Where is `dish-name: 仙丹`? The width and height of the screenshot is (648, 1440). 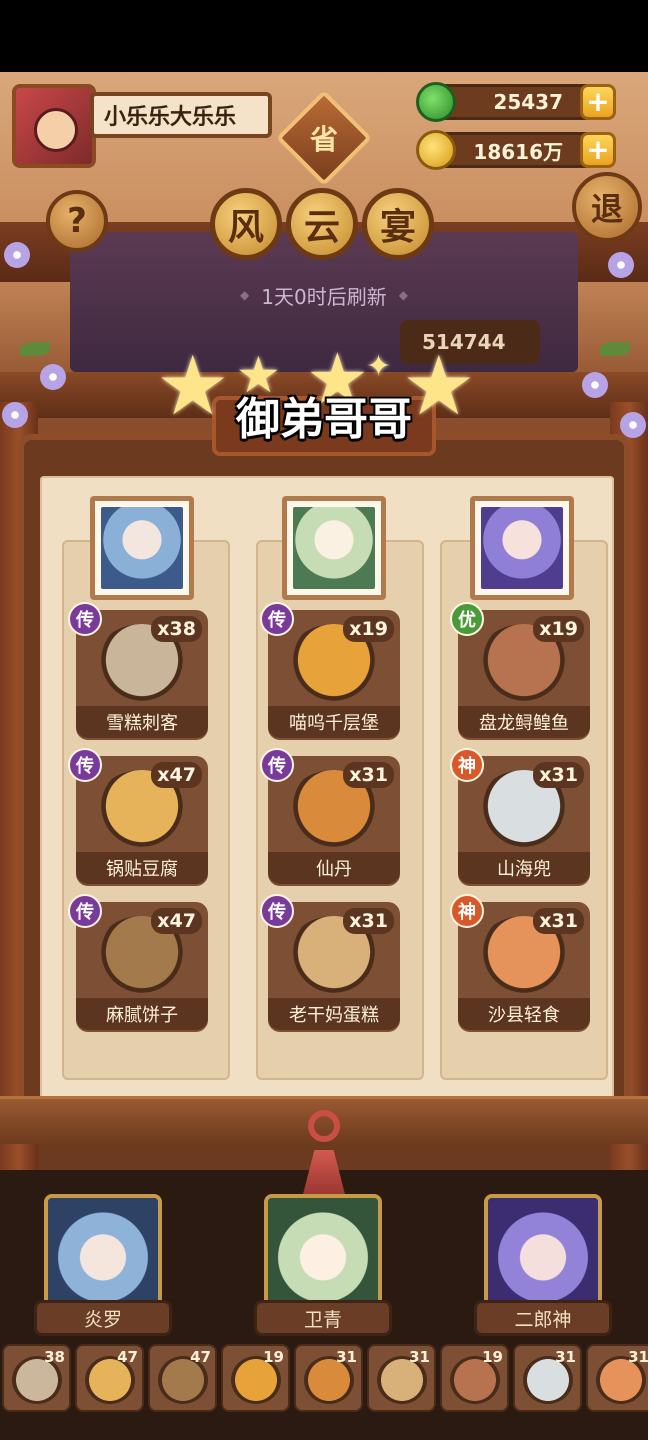
dish-name: 仙丹 is located at coordinates (334, 868).